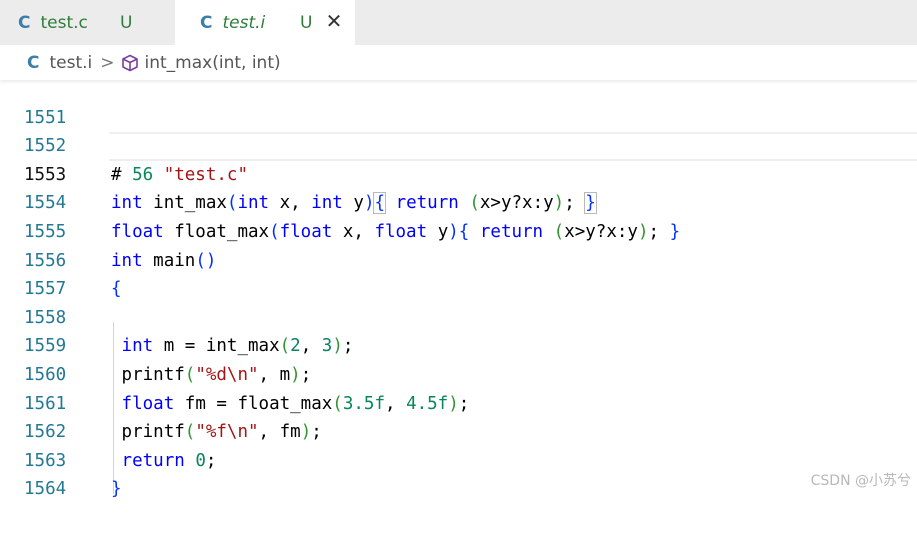 The image size is (917, 533). Describe the element at coordinates (244, 22) in the screenshot. I see `tab-label: test.i` at that location.